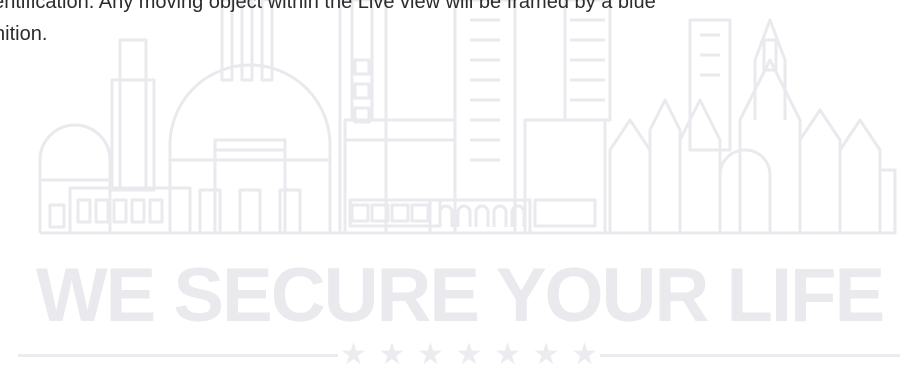 The height and width of the screenshot is (377, 919). Describe the element at coordinates (178, 355) in the screenshot. I see `divider-line-left` at that location.